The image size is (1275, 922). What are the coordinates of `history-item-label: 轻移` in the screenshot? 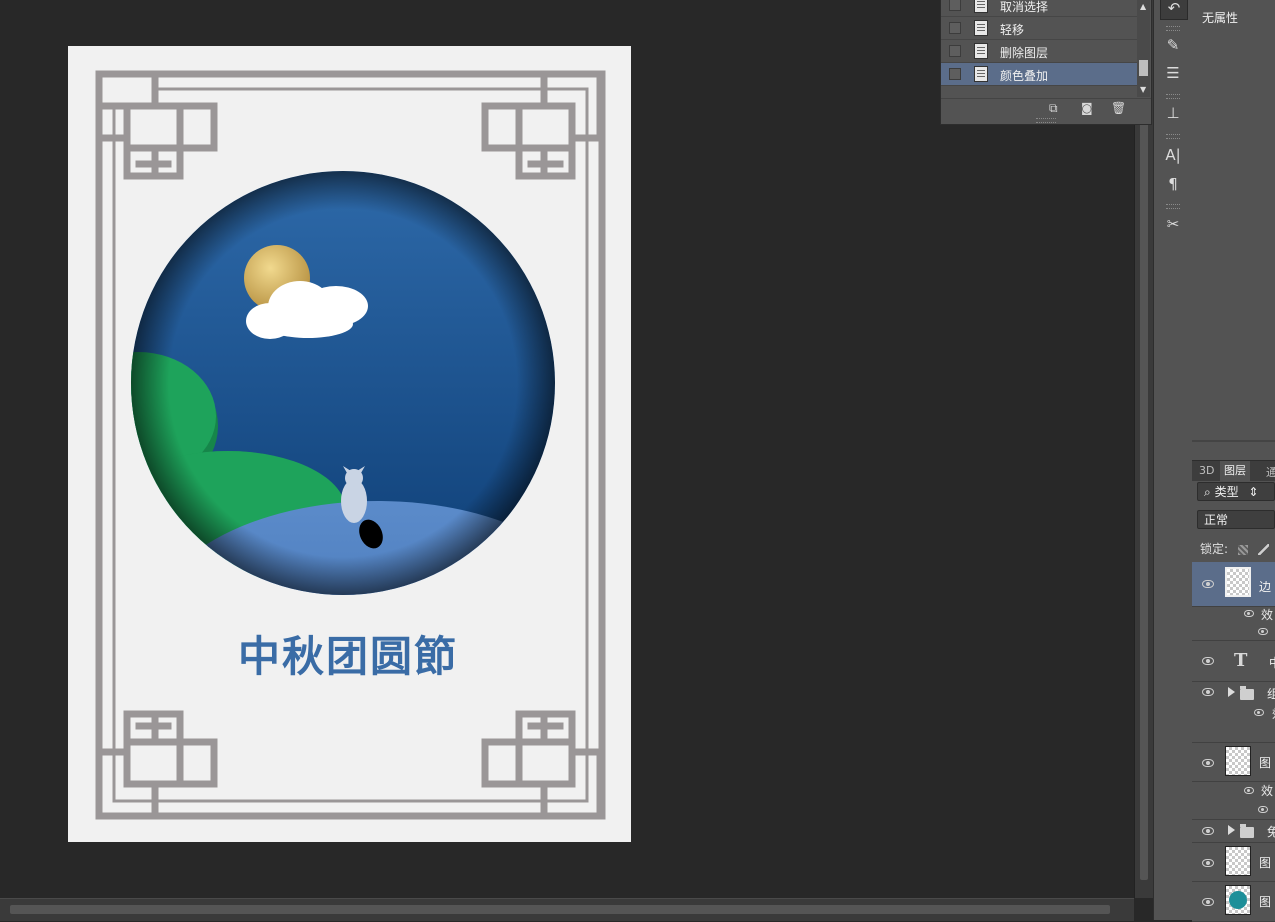 It's located at (1012, 30).